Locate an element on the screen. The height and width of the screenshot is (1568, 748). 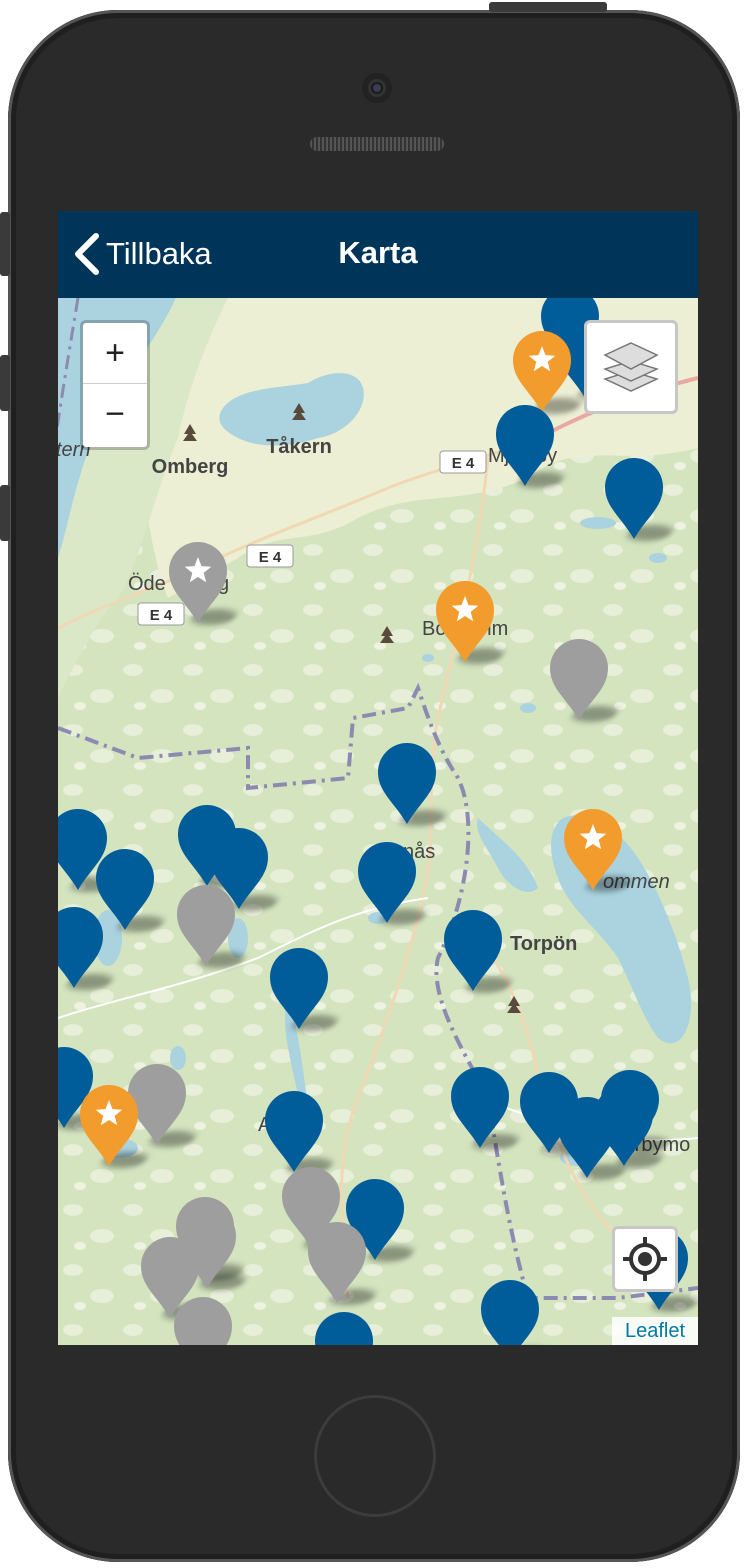
front-camera is located at coordinates (377, 88).